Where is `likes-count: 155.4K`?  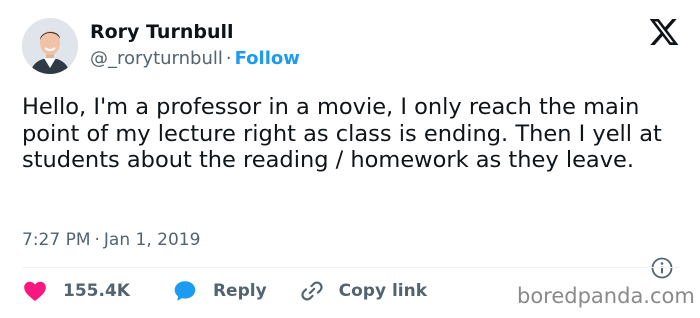 likes-count: 155.4K is located at coordinates (96, 291).